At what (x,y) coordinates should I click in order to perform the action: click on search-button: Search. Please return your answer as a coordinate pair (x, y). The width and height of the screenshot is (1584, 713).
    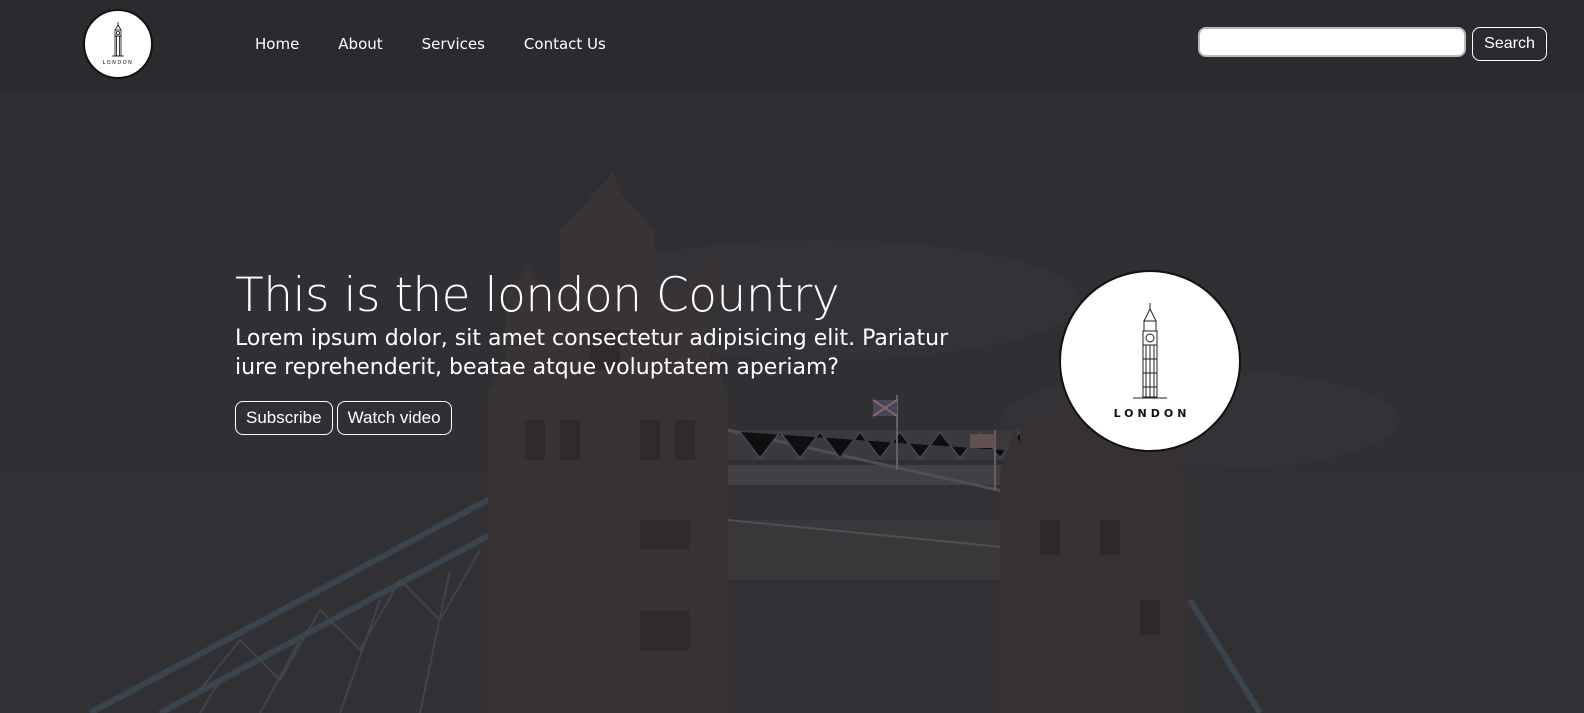
    Looking at the image, I should click on (1509, 44).